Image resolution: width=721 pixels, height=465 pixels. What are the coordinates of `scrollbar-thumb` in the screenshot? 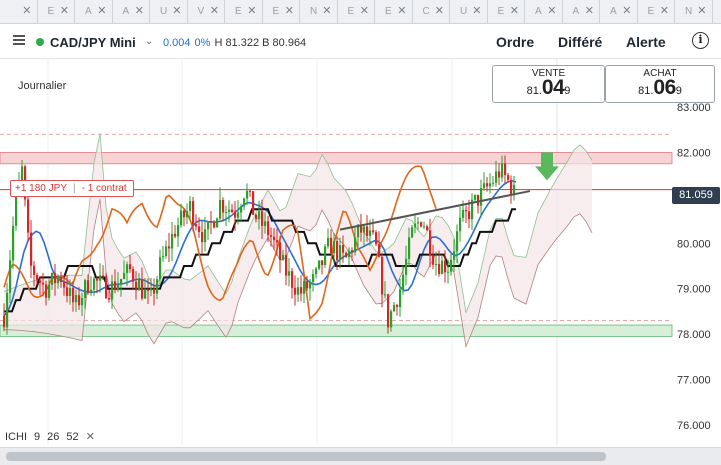 It's located at (306, 456).